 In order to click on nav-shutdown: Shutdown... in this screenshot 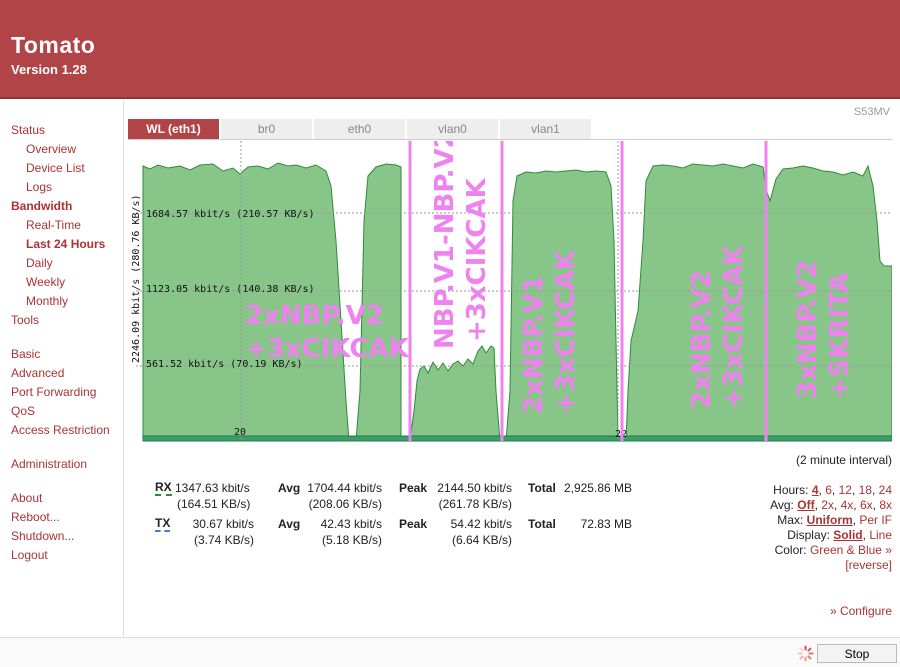, I will do `click(42, 536)`.